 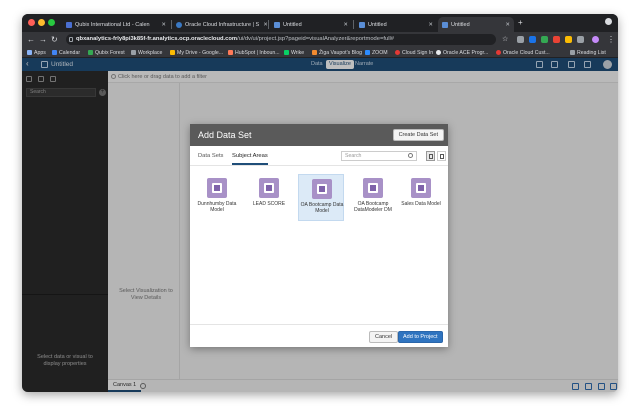 I want to click on menu-kebab-icon: ⋮, so click(x=611, y=39).